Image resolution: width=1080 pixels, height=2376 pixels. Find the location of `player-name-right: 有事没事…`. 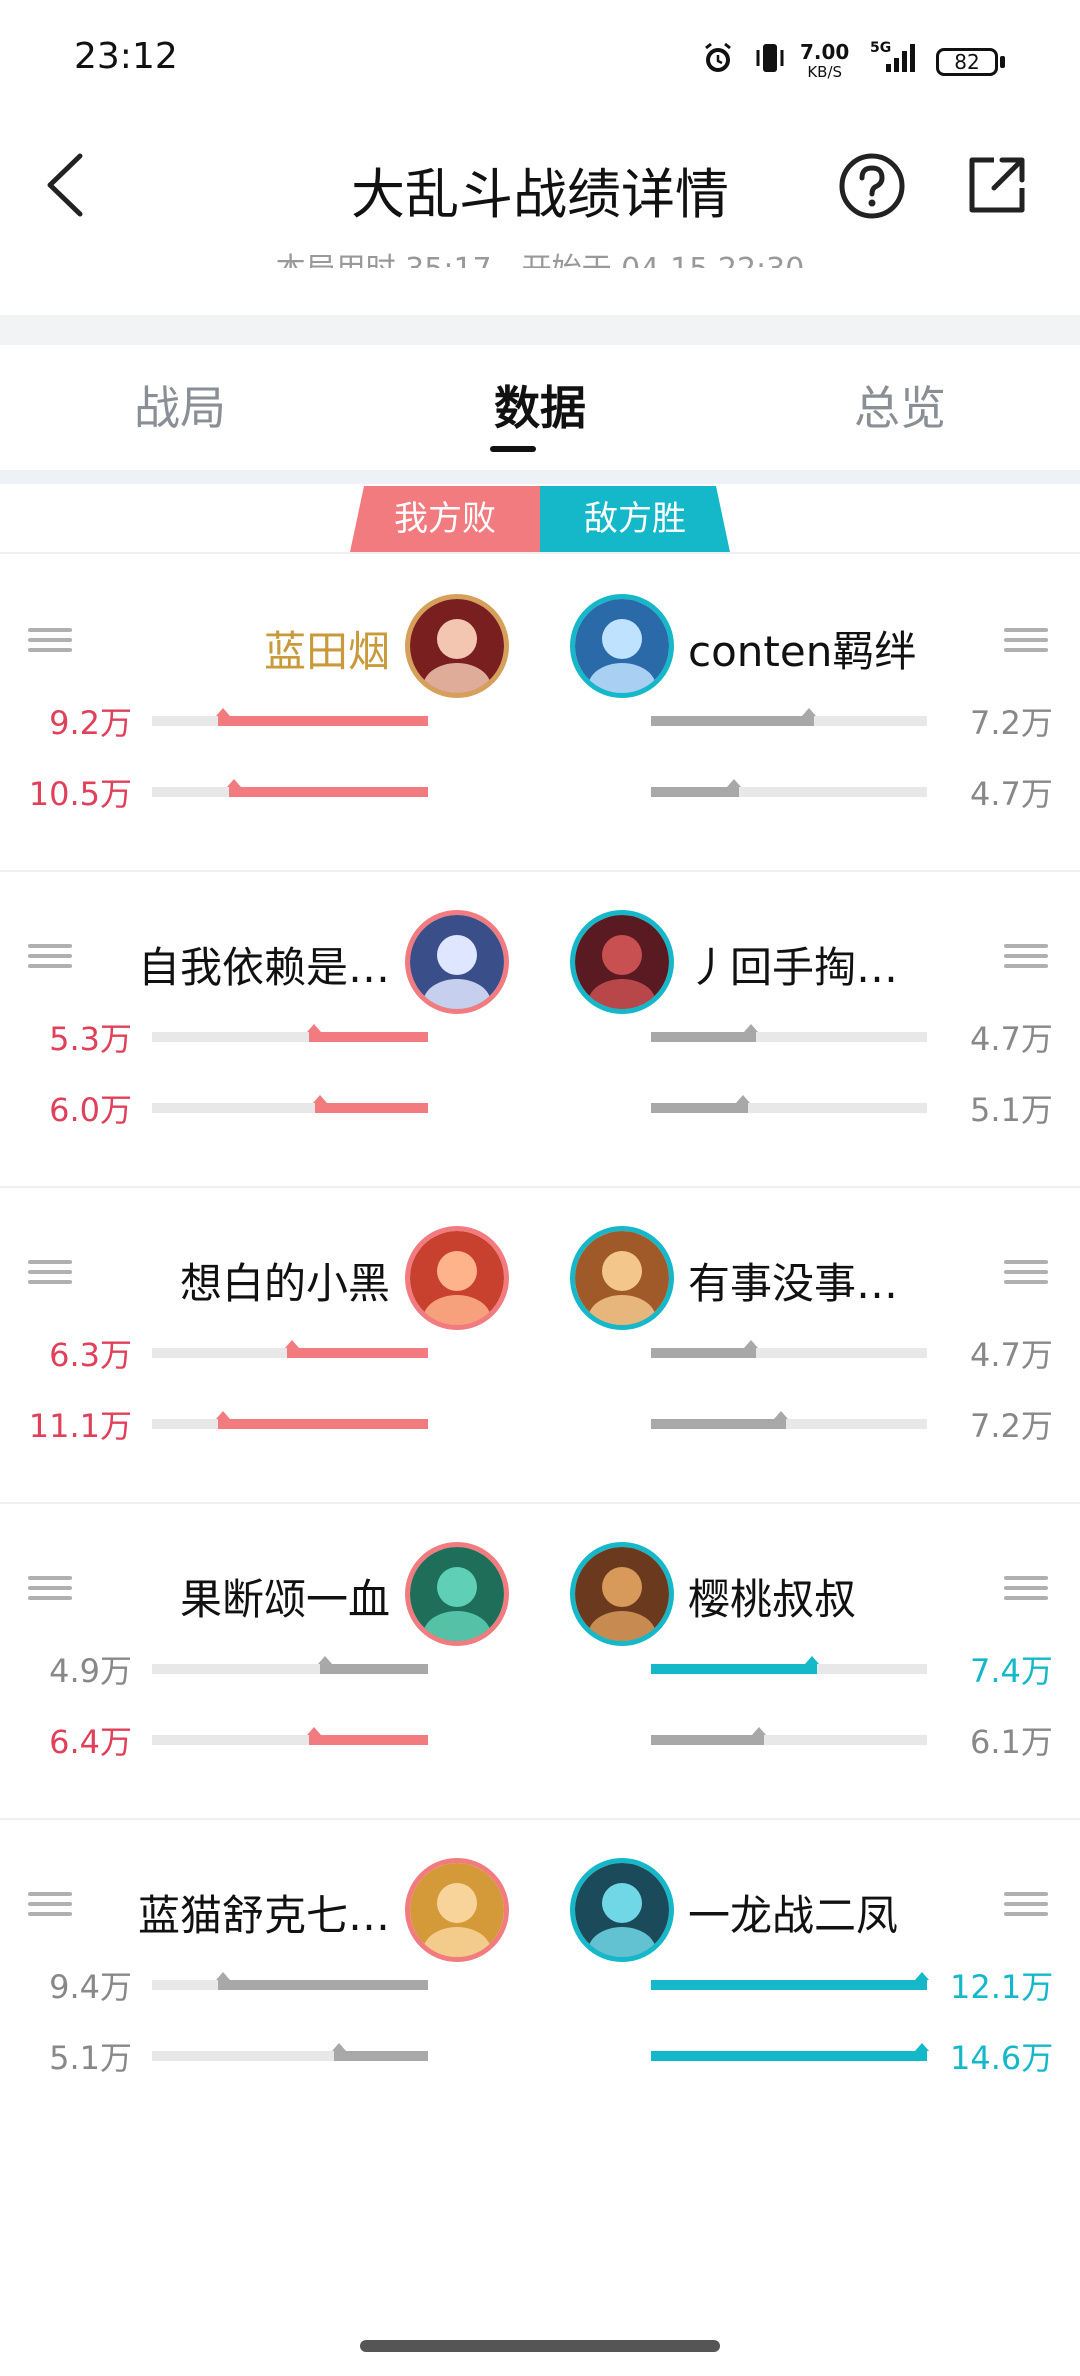

player-name-right: 有事没事… is located at coordinates (818, 1280).